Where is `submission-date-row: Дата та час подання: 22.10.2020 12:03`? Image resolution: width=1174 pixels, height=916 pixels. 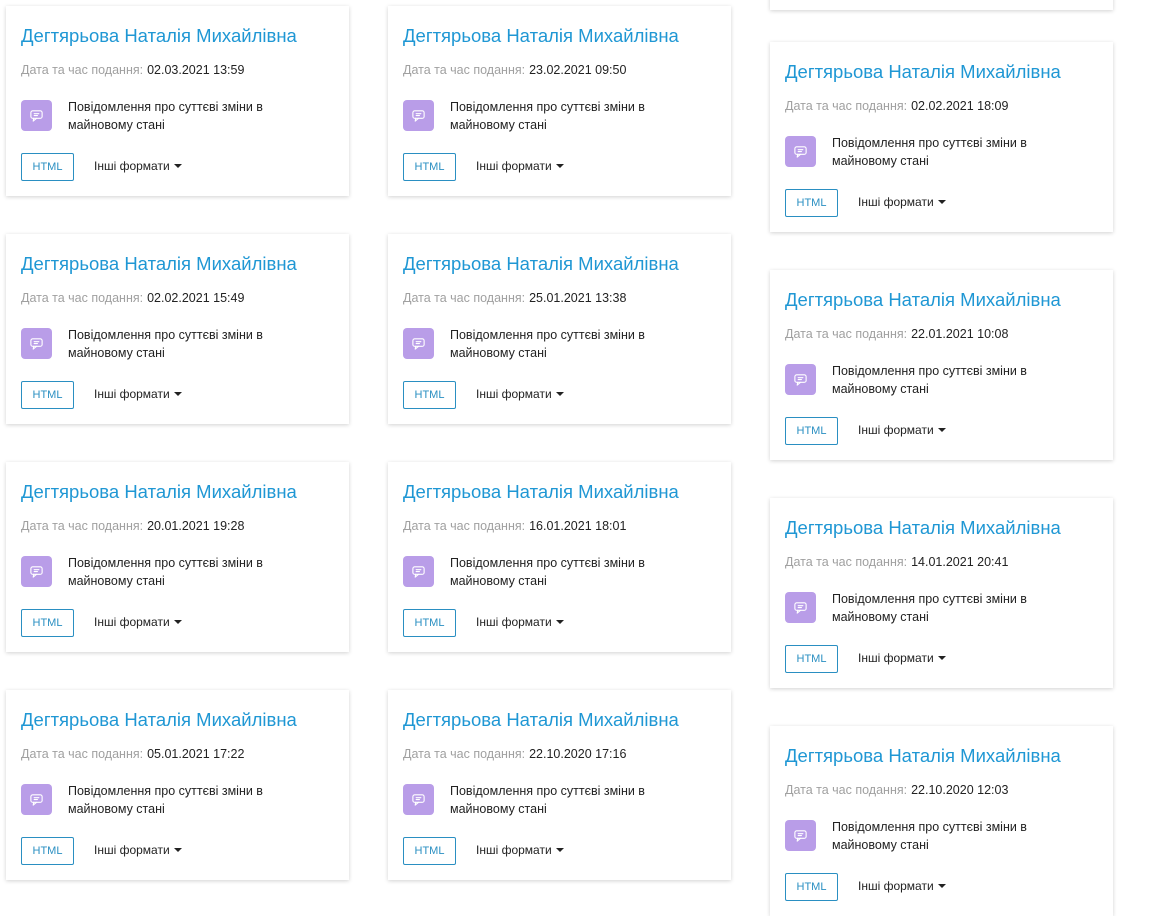
submission-date-row: Дата та час подання: 22.10.2020 12:03 is located at coordinates (896, 790).